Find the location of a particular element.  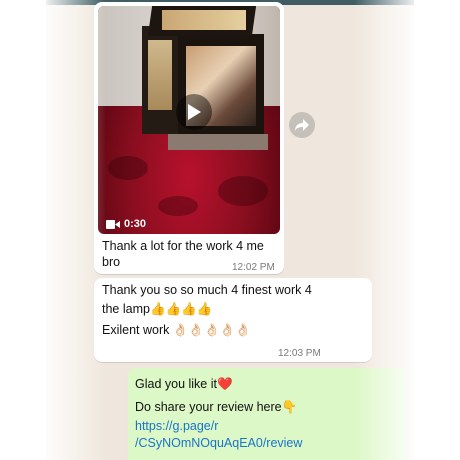

message-text: Do share your review here👇 is located at coordinates (216, 407).